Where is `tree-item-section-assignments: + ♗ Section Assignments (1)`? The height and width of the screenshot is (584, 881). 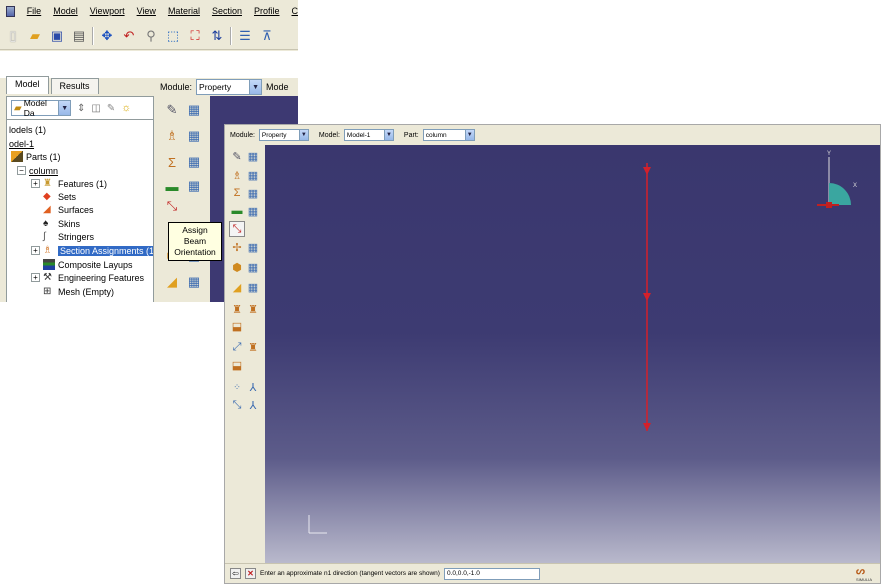 tree-item-section-assignments: + ♗ Section Assignments (1) is located at coordinates (92, 250).